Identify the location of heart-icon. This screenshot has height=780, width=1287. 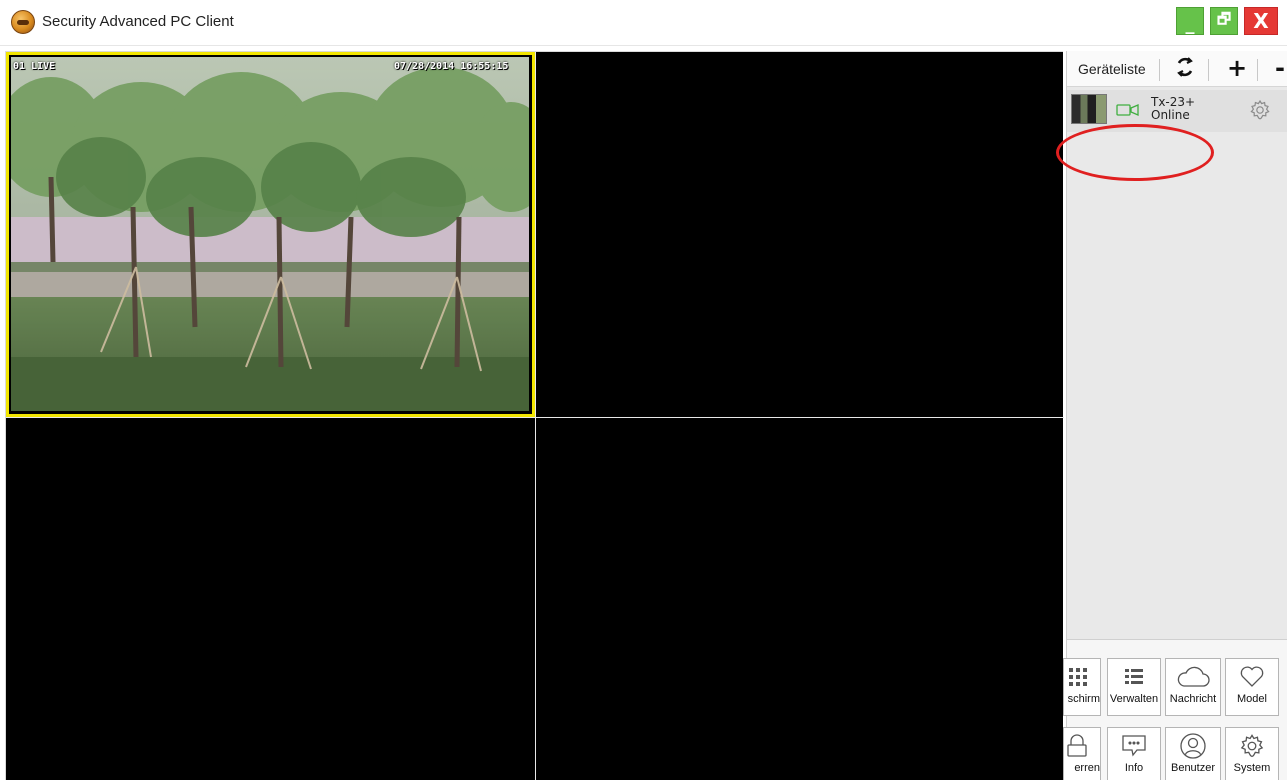
(1252, 676).